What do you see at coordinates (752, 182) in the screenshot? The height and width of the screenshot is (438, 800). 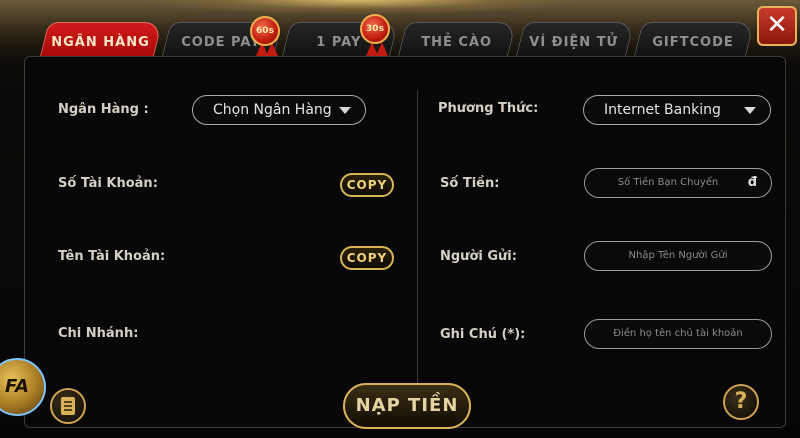 I see `currency-symbol: đ` at bounding box center [752, 182].